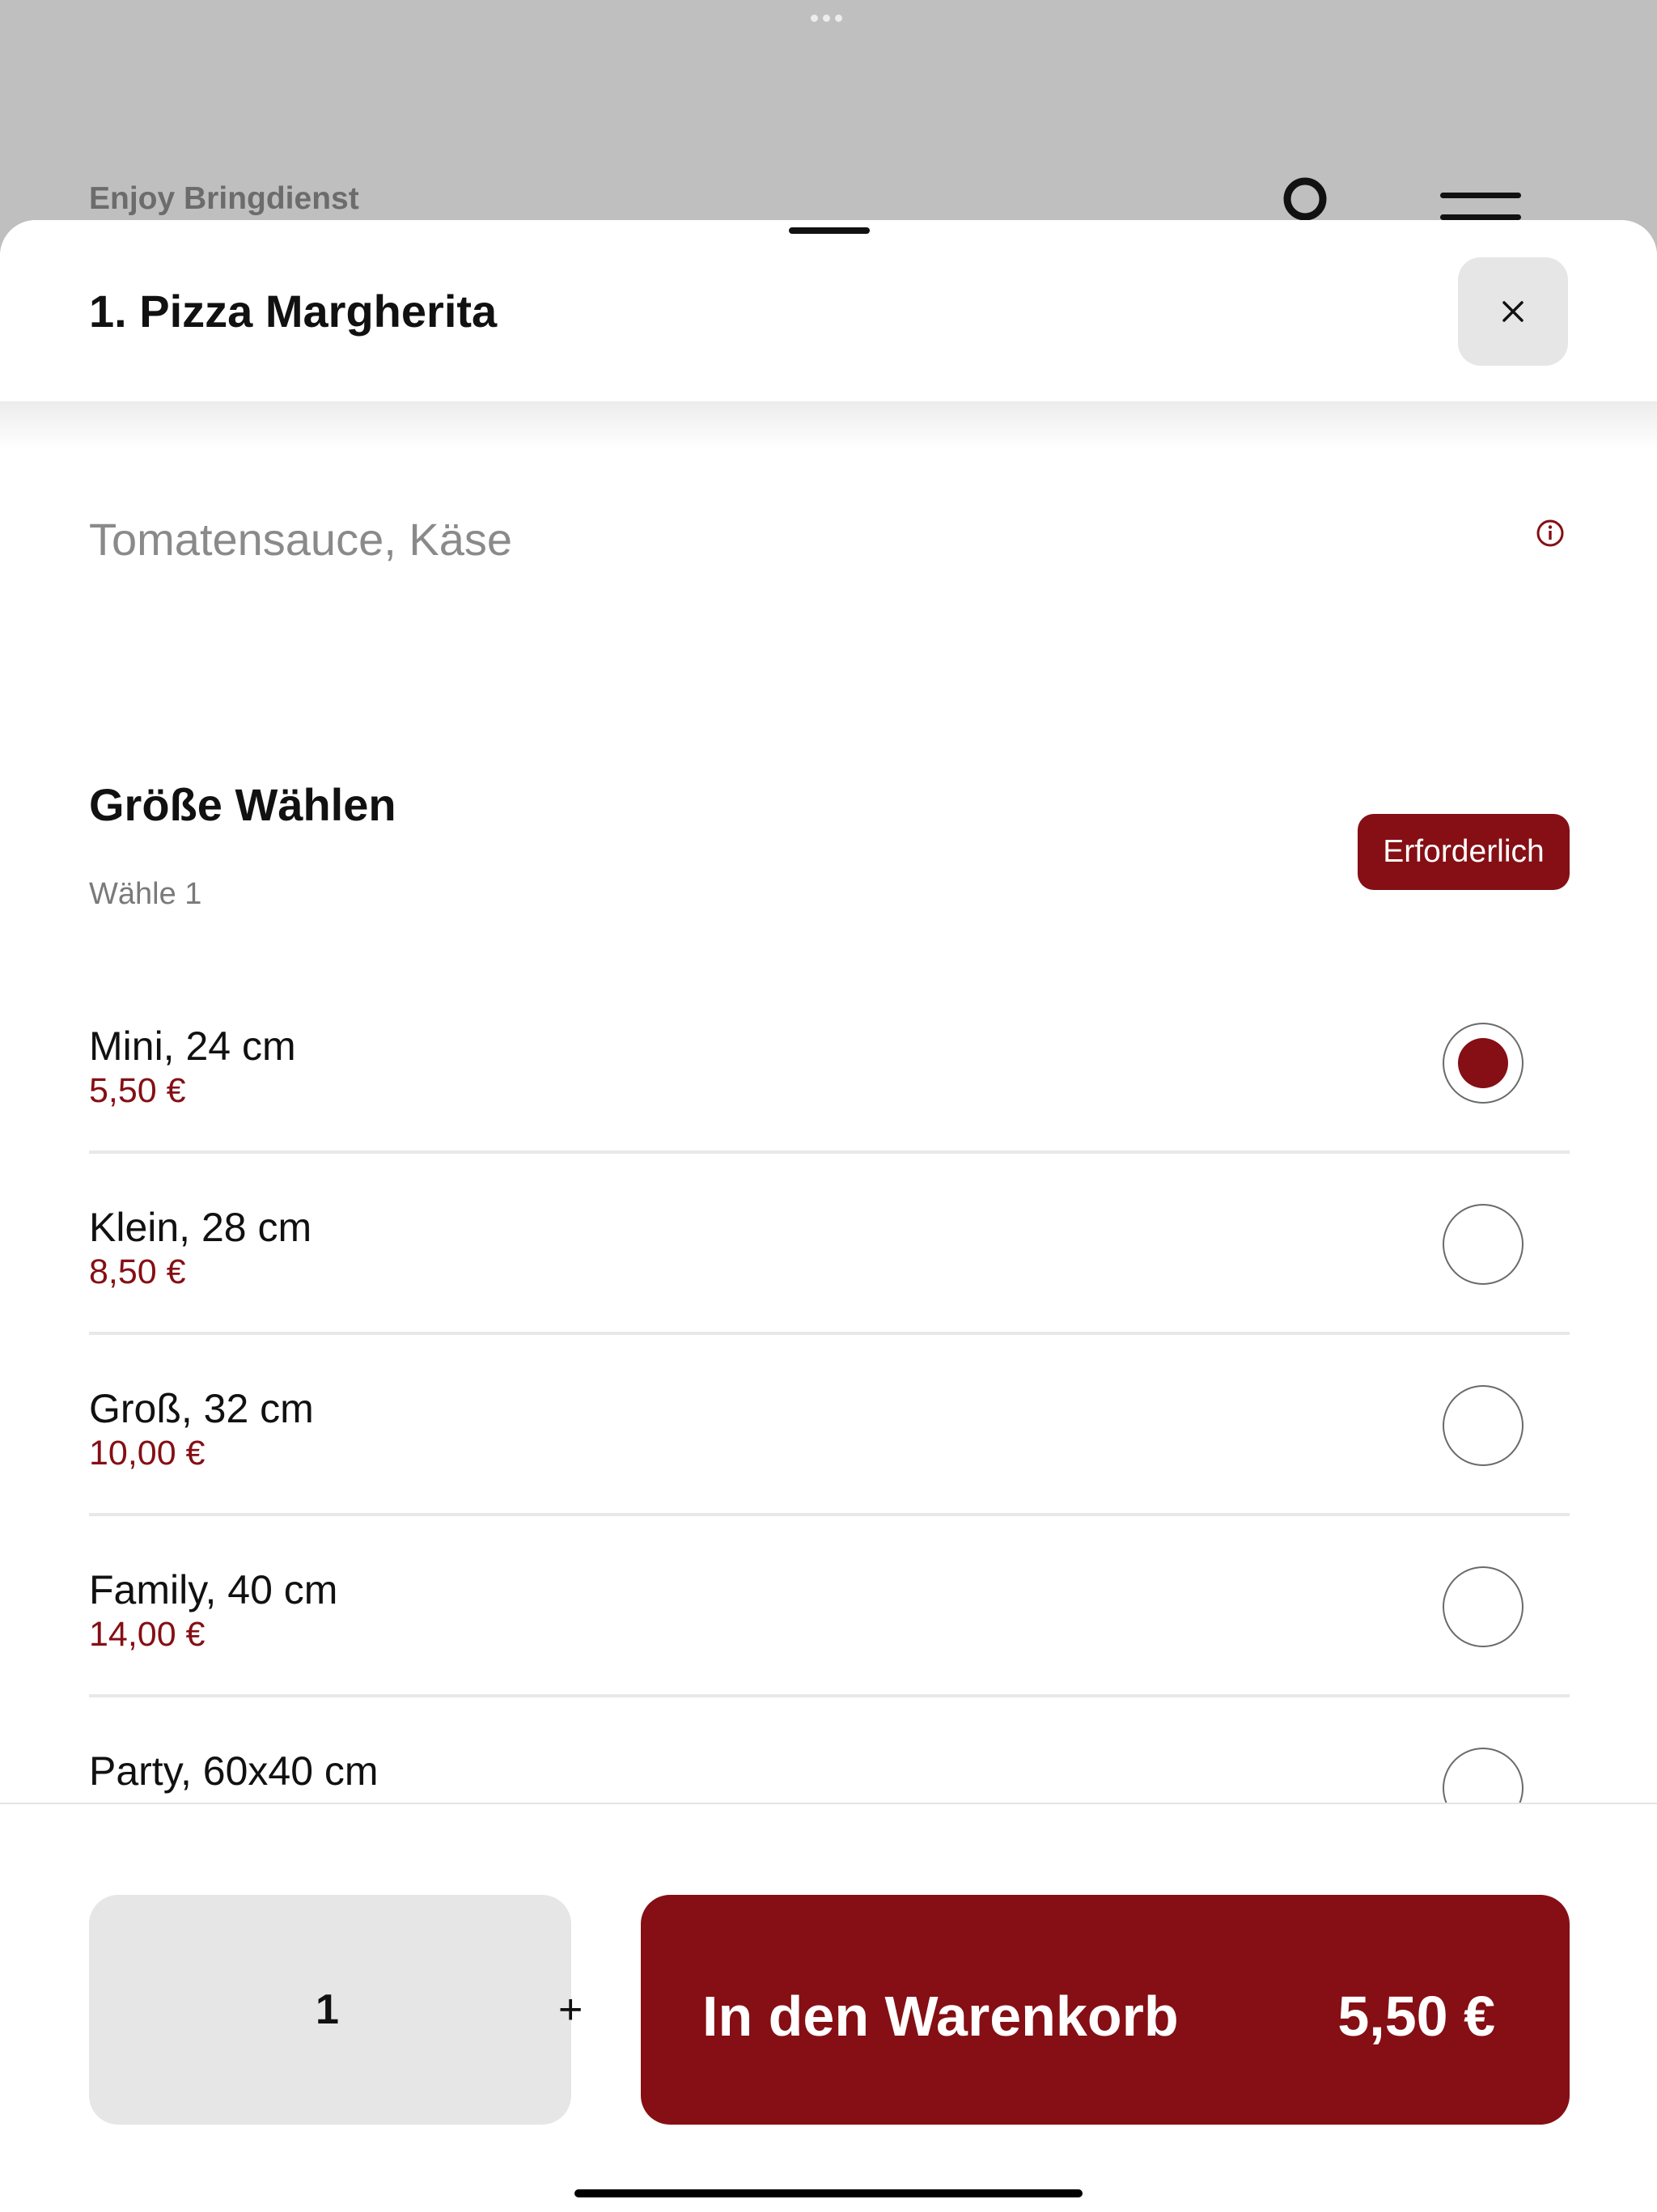 The image size is (1657, 2212). Describe the element at coordinates (1550, 533) in the screenshot. I see `info-icon` at that location.